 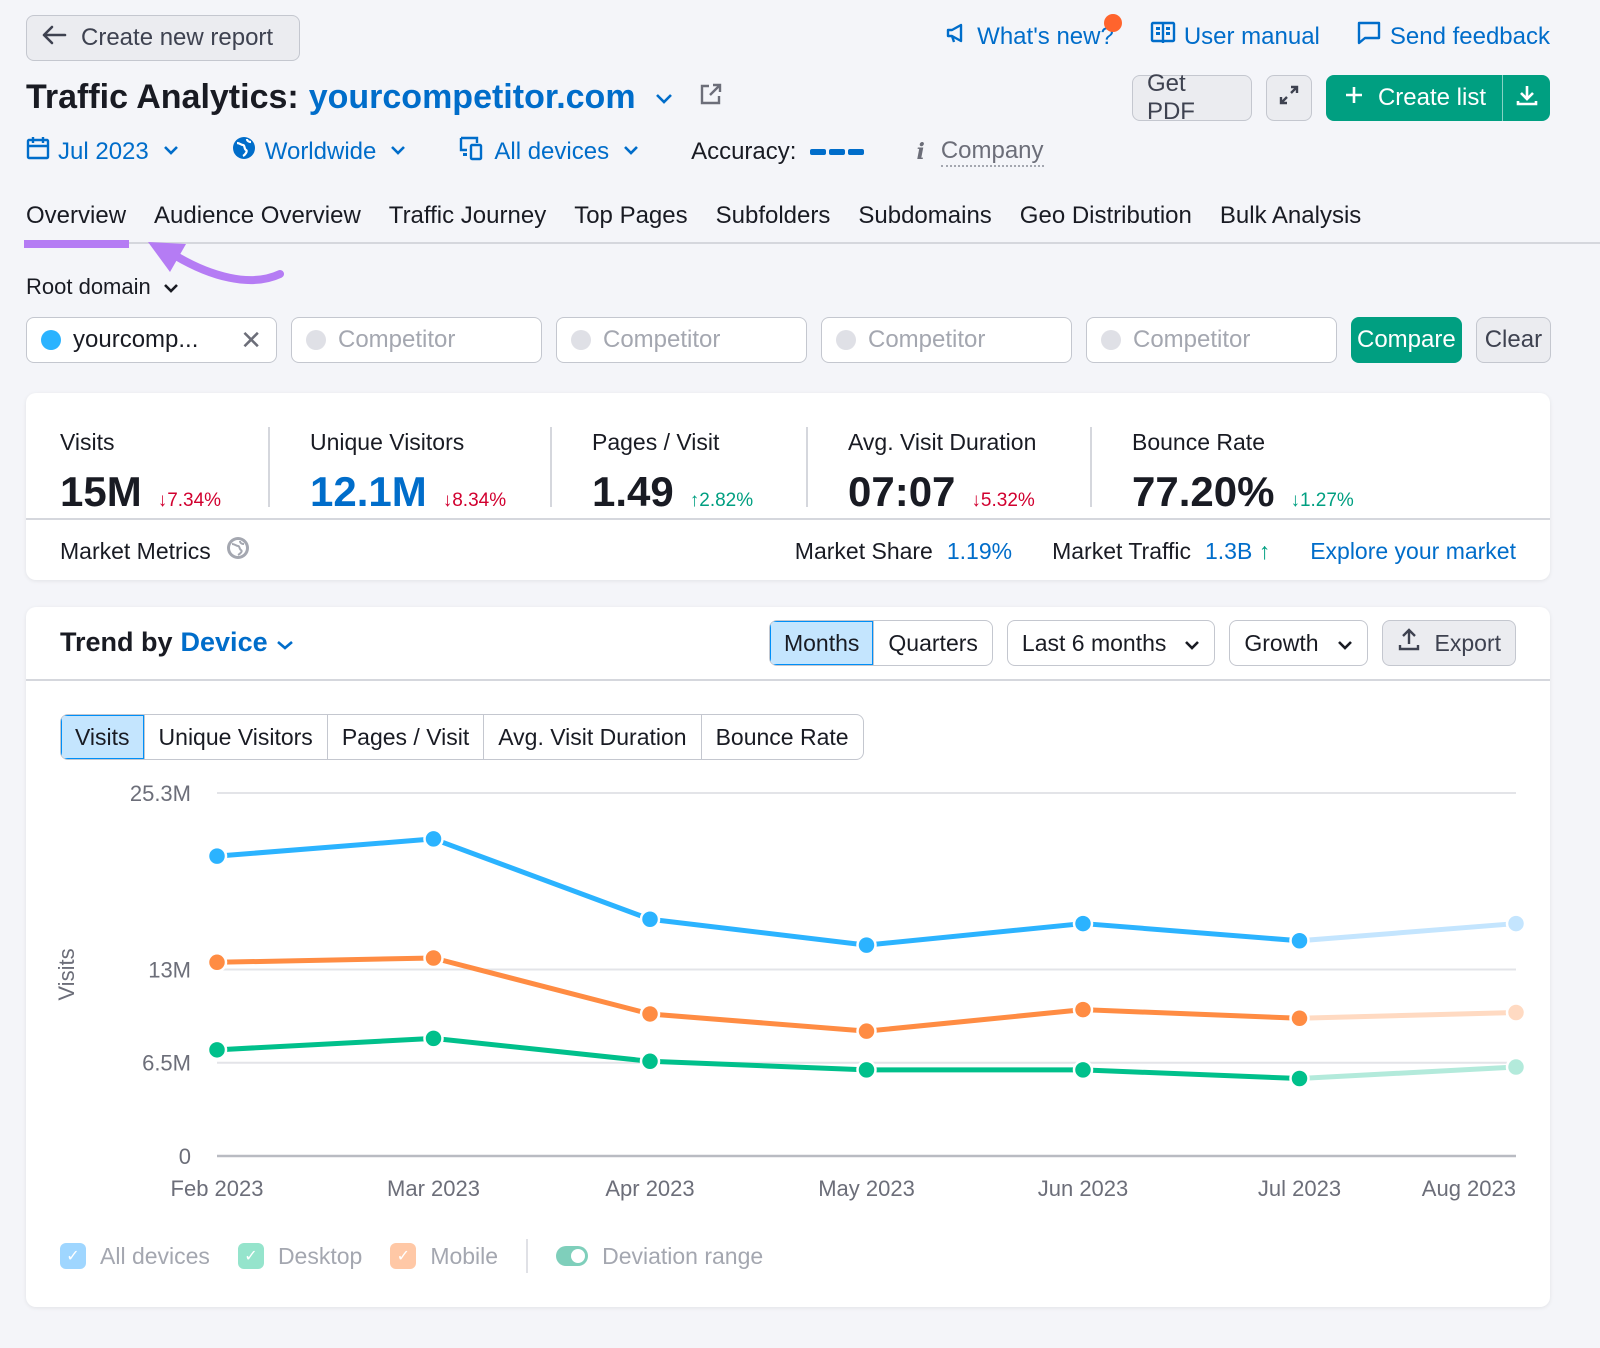 I want to click on period-dropdown: Last 6 months, so click(x=1111, y=643).